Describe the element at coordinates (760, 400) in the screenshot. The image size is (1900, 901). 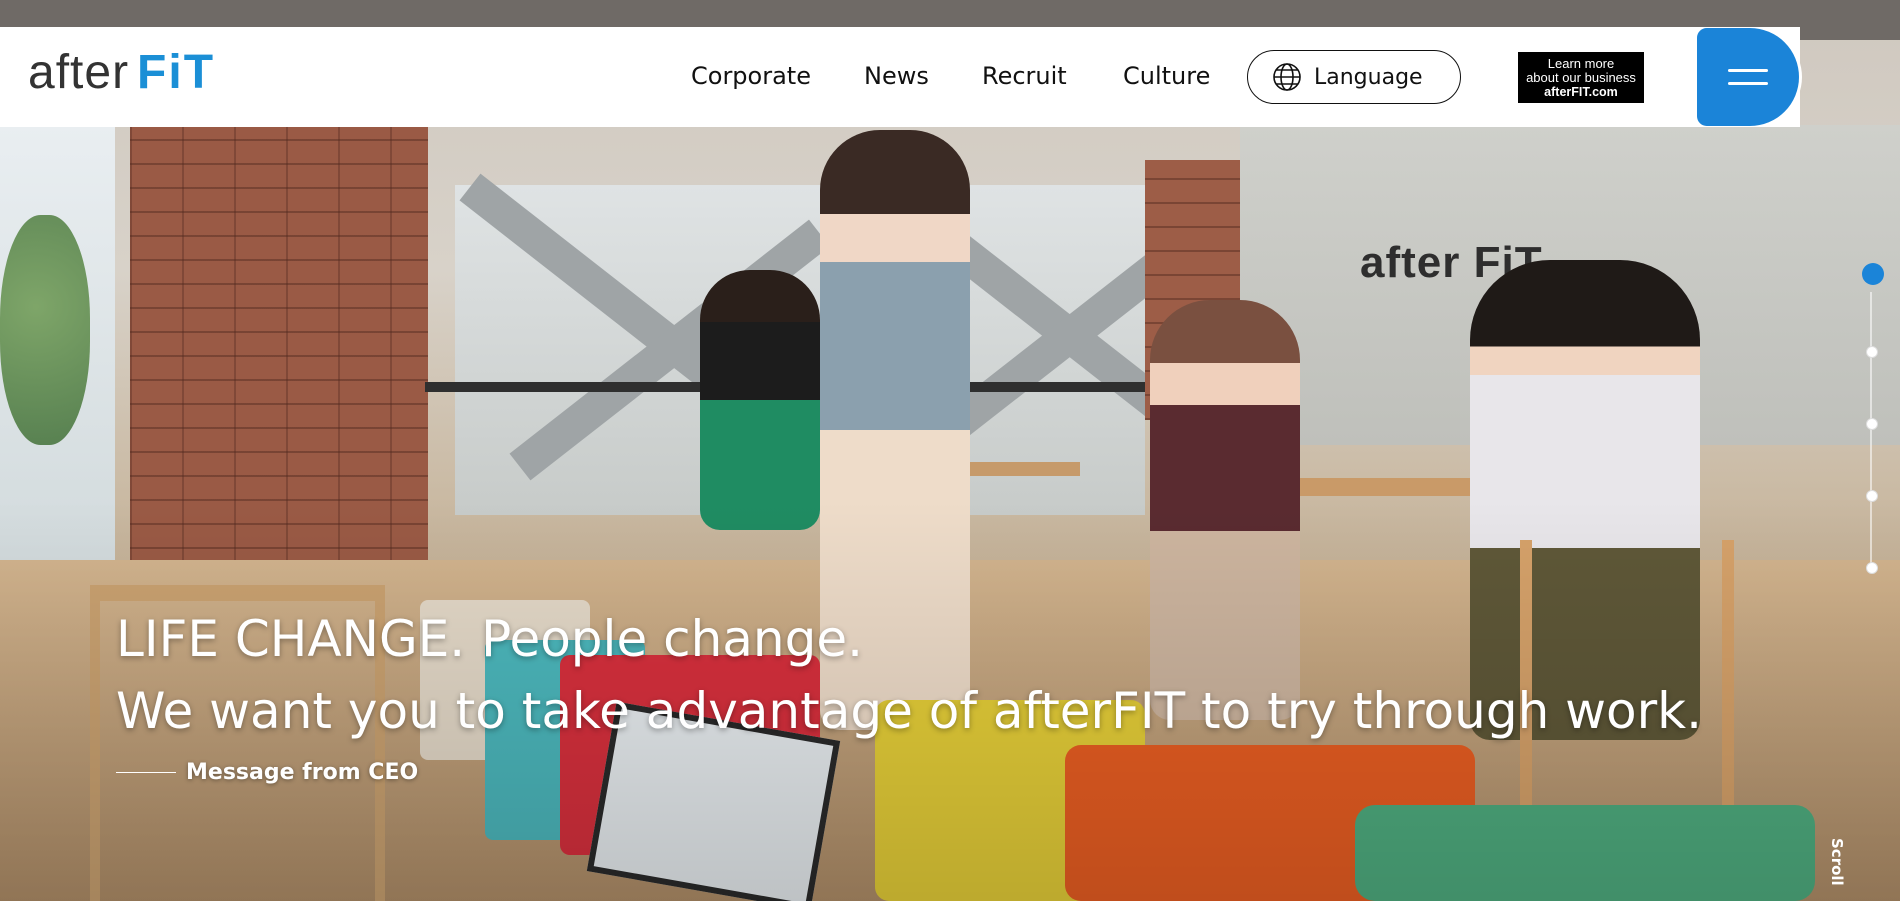
I see `person-figure` at that location.